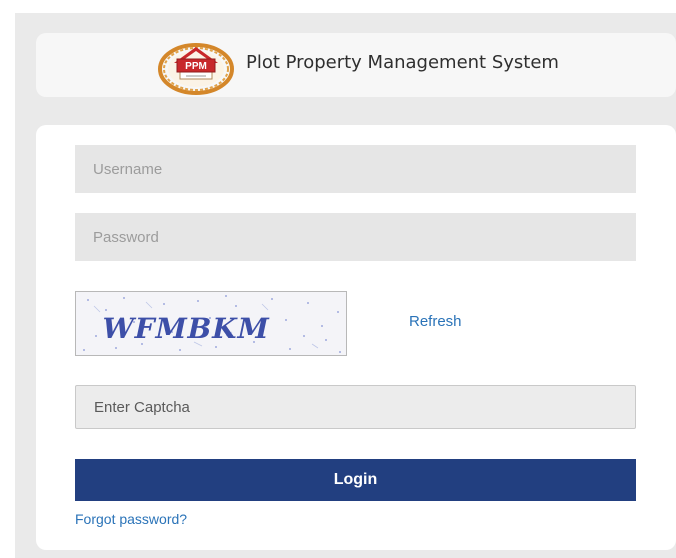 This screenshot has width=676, height=558. What do you see at coordinates (355, 237) in the screenshot?
I see `password-input` at bounding box center [355, 237].